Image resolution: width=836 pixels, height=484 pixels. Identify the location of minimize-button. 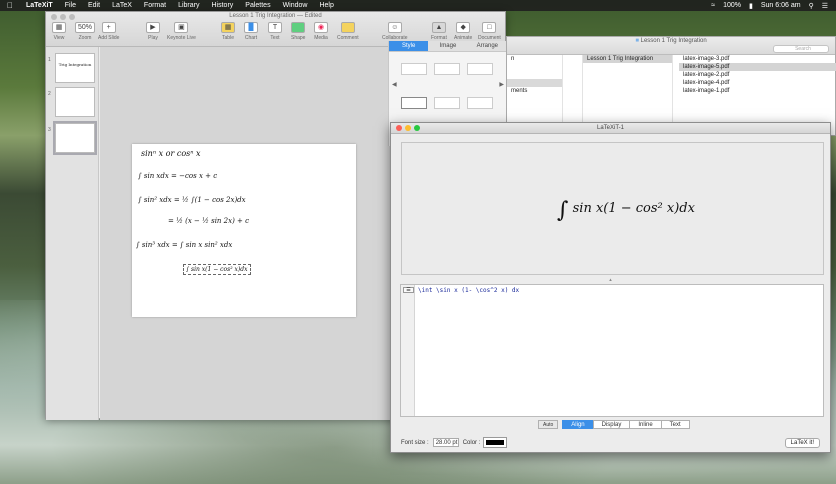
(408, 128).